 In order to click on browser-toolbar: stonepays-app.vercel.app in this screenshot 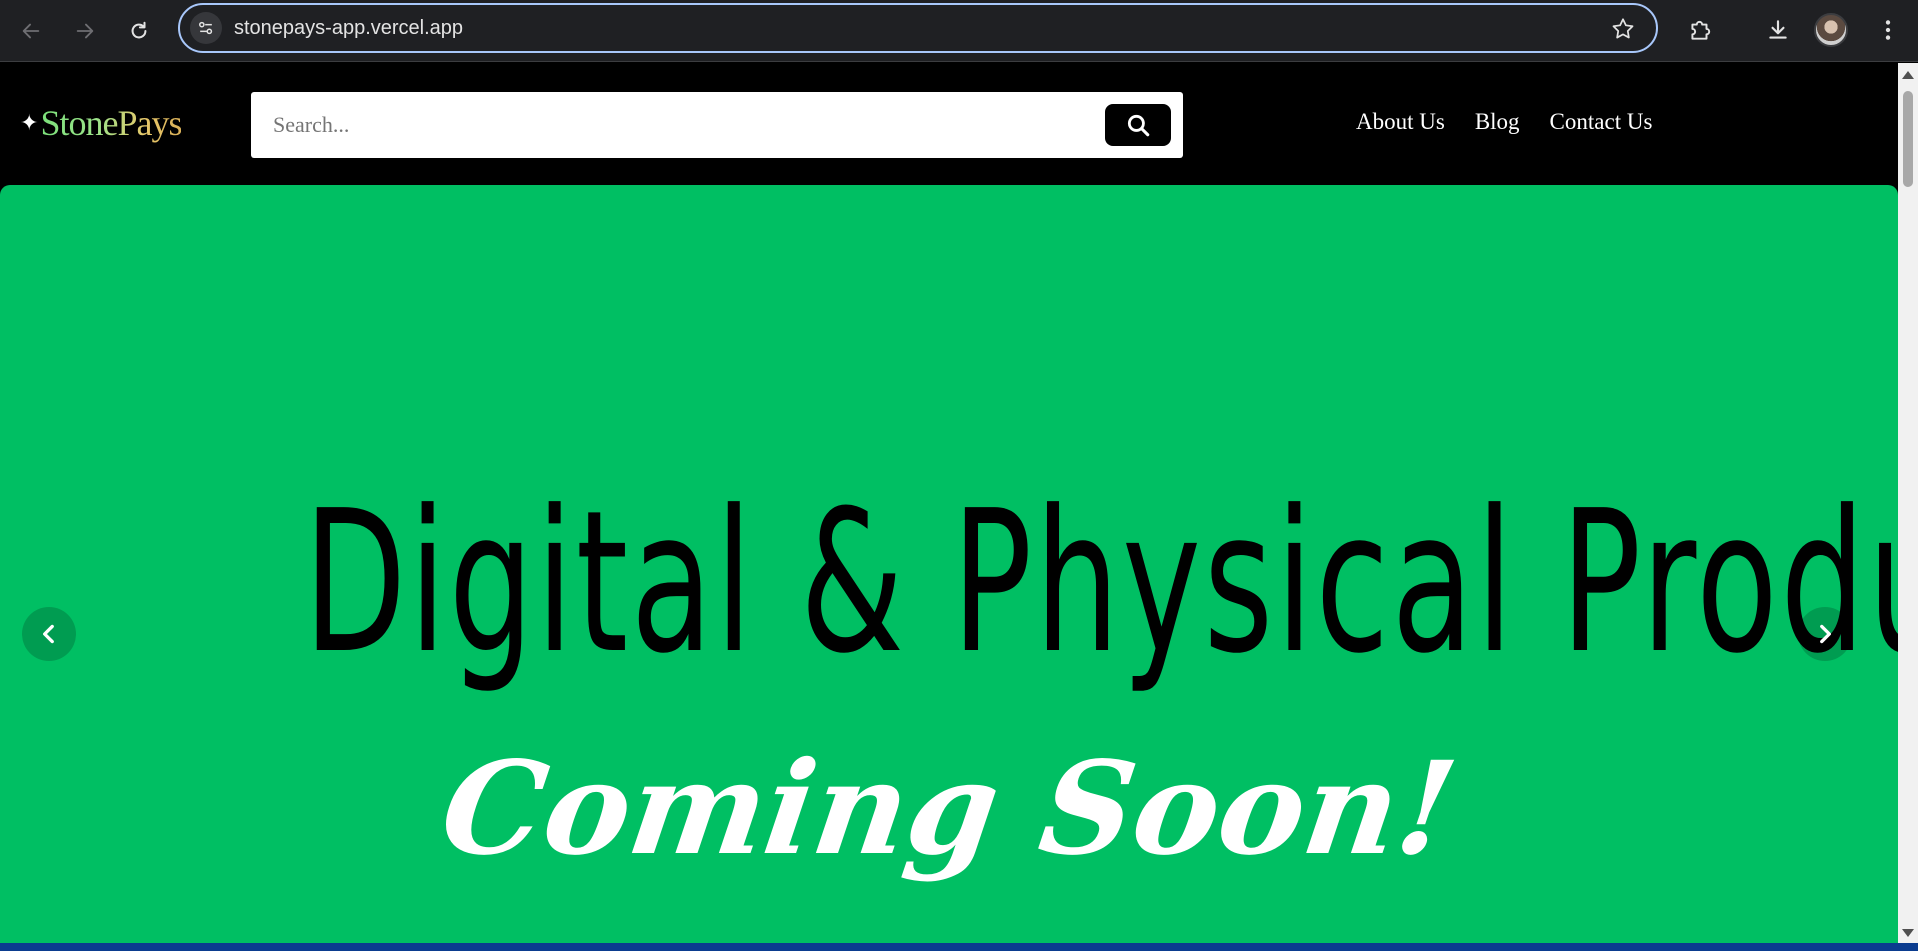, I will do `click(959, 31)`.